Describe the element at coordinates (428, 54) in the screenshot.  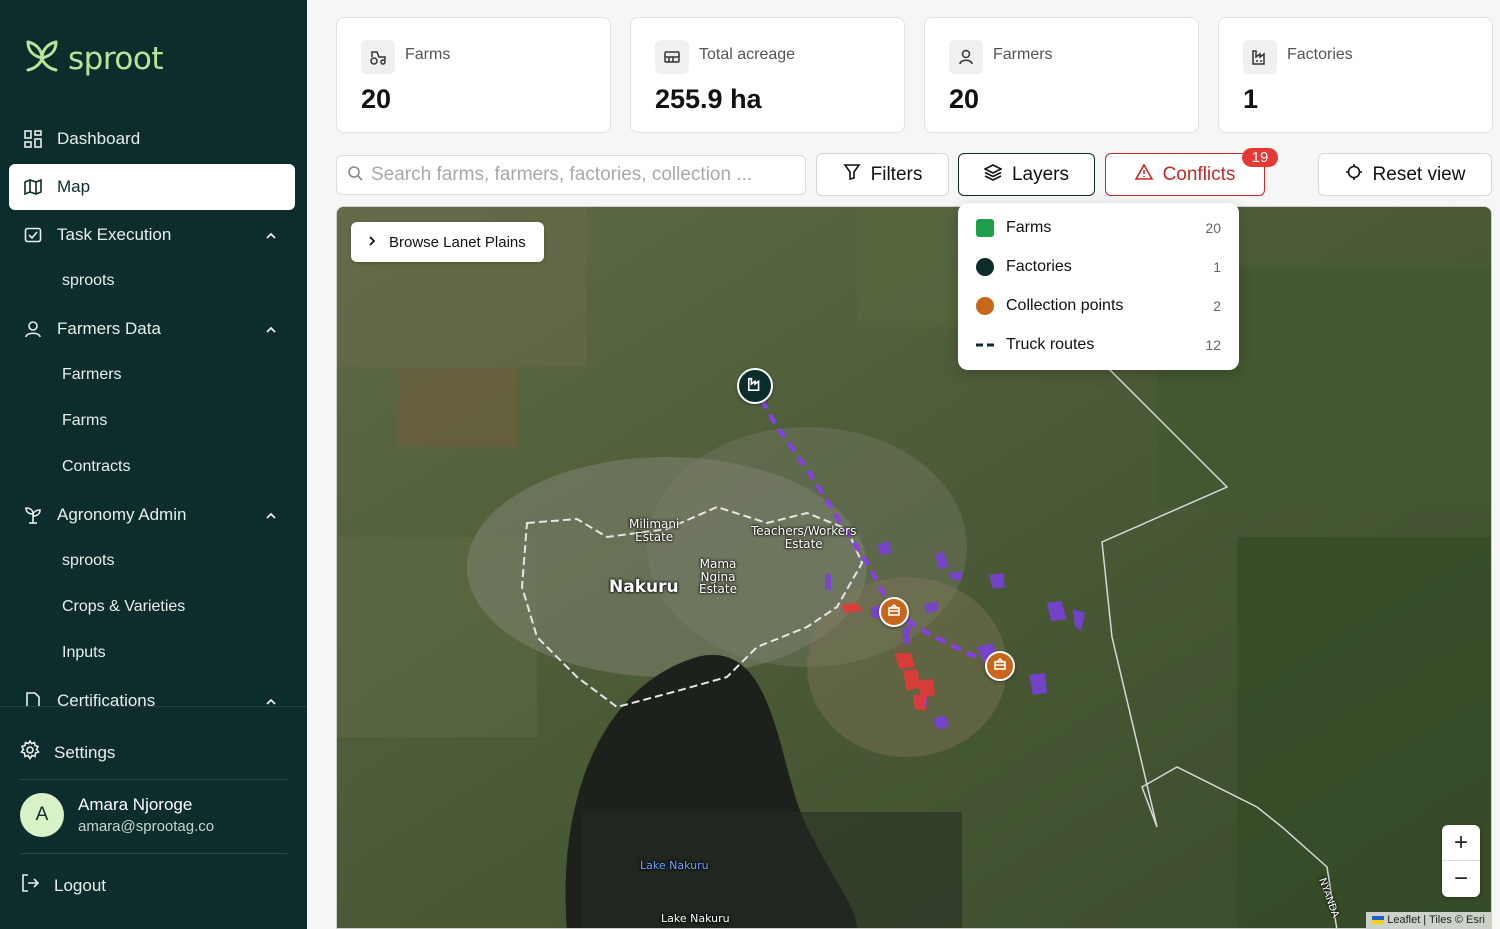
I see `stat-label: Farms` at that location.